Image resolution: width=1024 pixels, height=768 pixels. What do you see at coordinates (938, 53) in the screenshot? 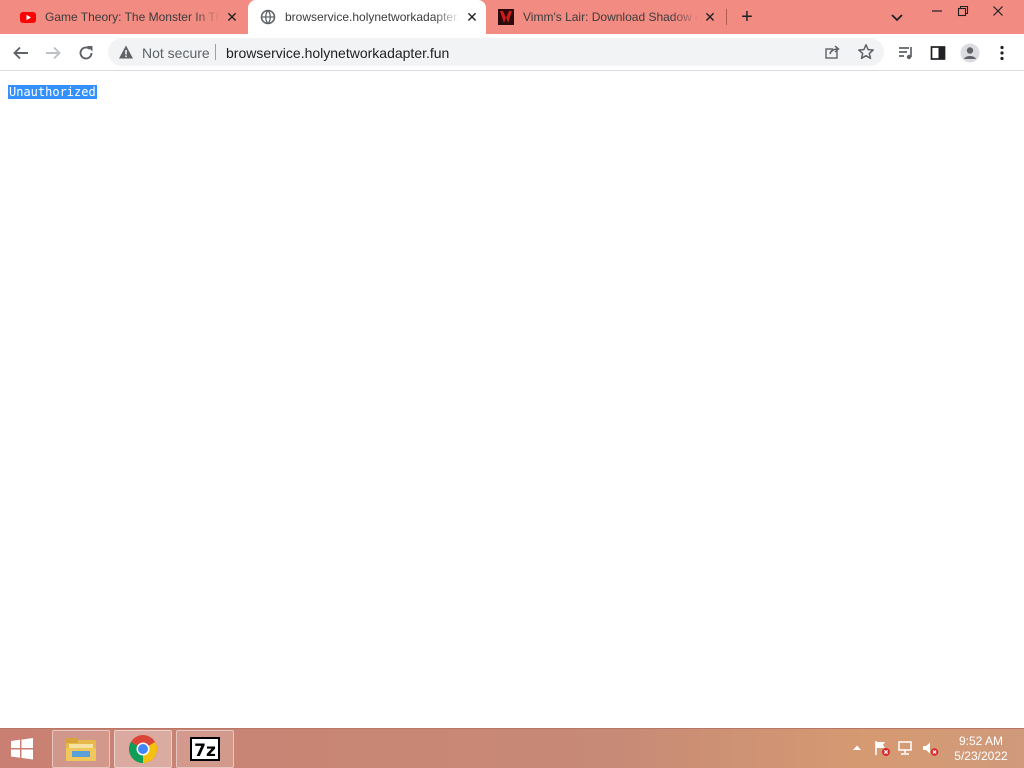
I see `side-panel-icon` at bounding box center [938, 53].